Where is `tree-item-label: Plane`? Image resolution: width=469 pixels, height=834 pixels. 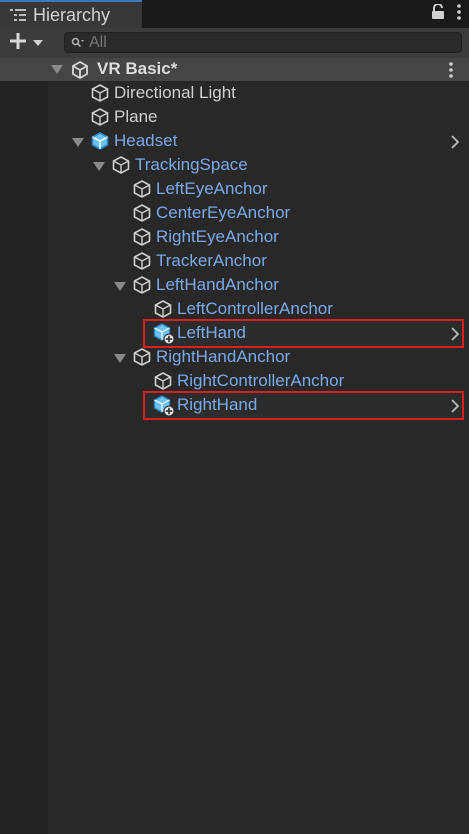
tree-item-label: Plane is located at coordinates (136, 116).